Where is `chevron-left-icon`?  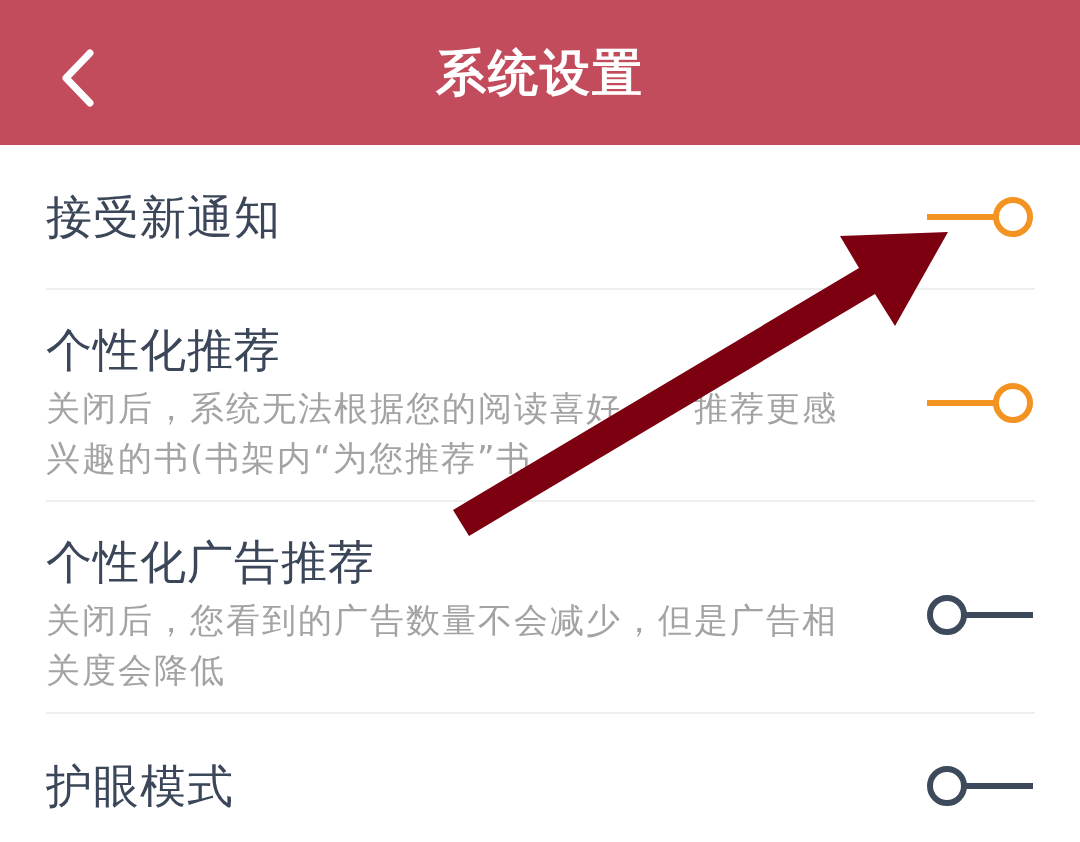
chevron-left-icon is located at coordinates (78, 78).